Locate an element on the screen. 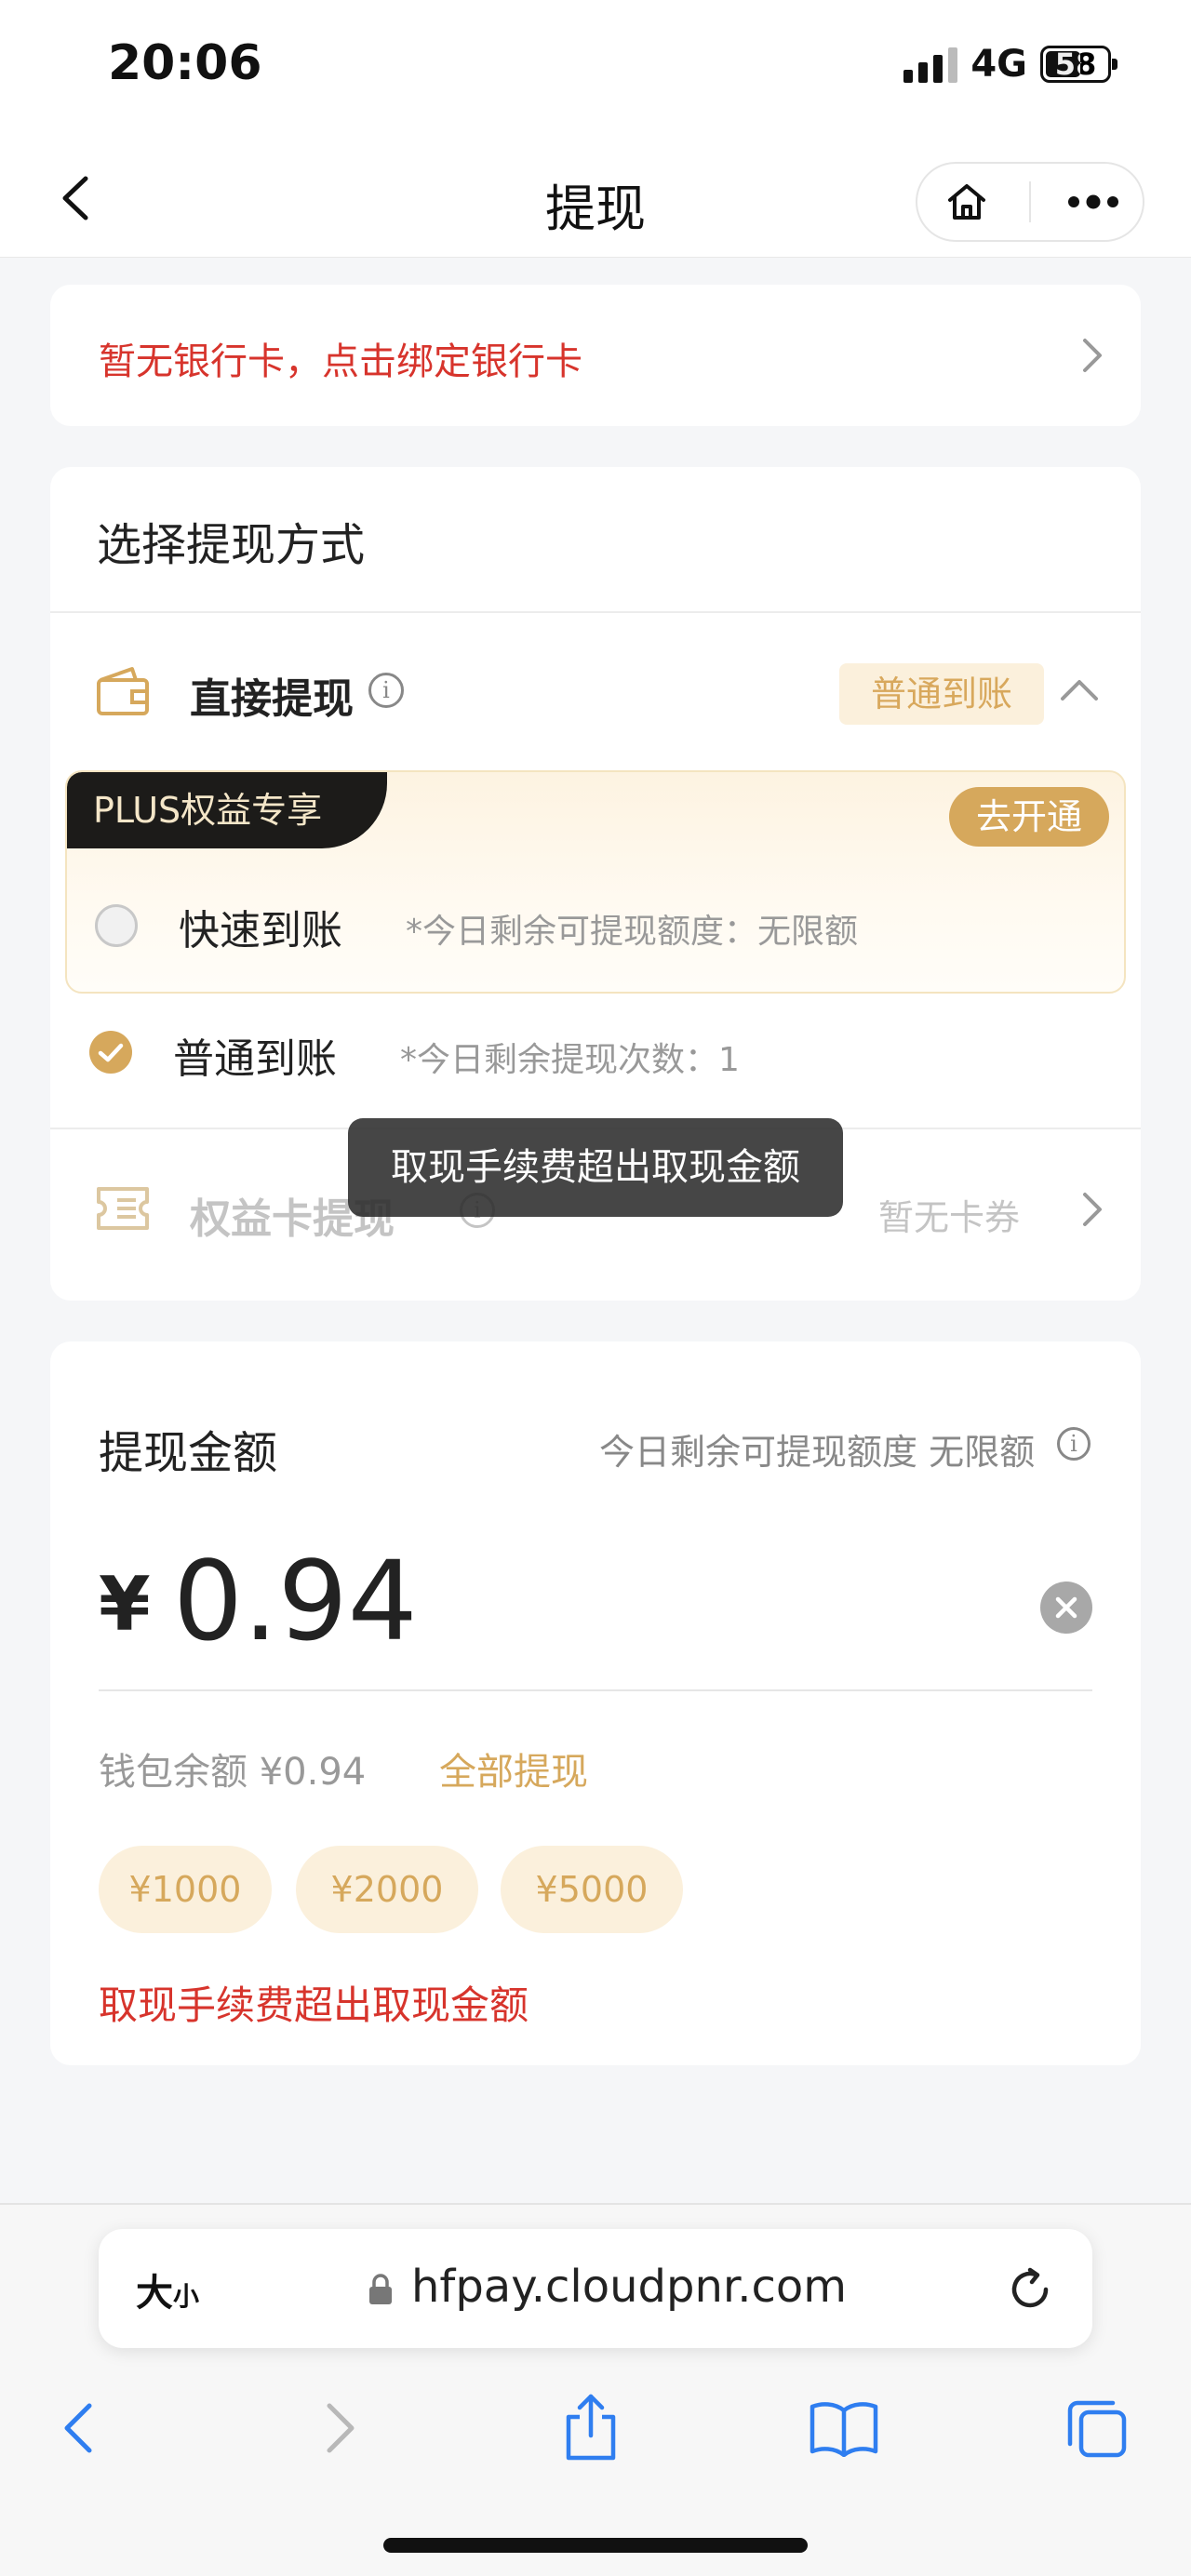  browser-forward-button is located at coordinates (339, 2428).